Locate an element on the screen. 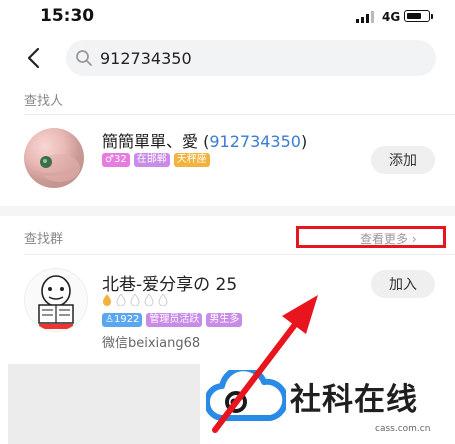 The height and width of the screenshot is (444, 455). tag-member-count: ♙1922 is located at coordinates (122, 320).